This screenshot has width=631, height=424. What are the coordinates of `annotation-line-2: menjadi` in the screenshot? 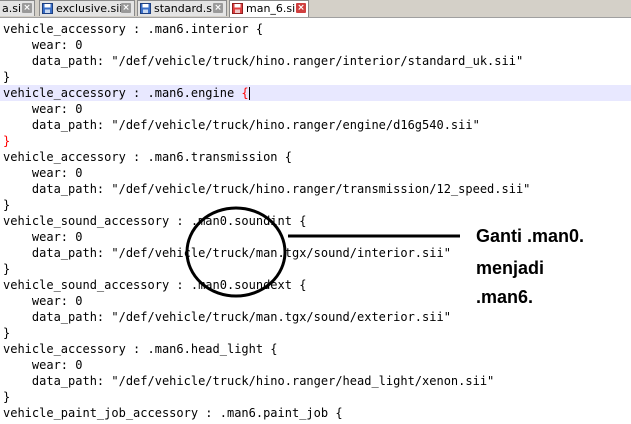 It's located at (510, 268).